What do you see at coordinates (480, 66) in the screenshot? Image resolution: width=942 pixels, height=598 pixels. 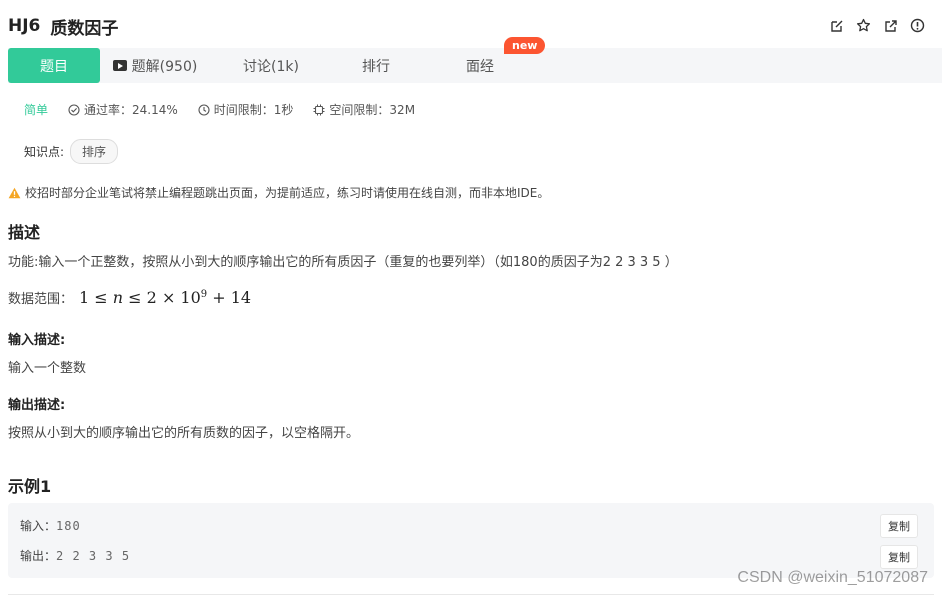 I see `tab-label: 面经` at bounding box center [480, 66].